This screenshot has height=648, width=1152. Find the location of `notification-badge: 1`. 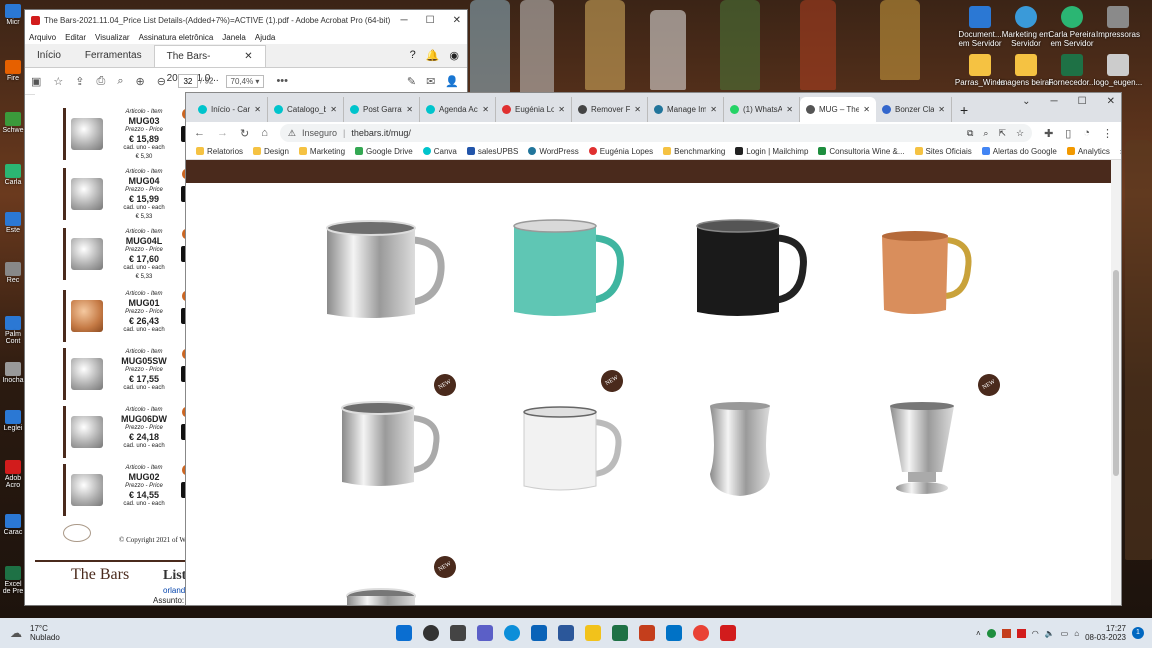

notification-badge: 1 is located at coordinates (1138, 633).